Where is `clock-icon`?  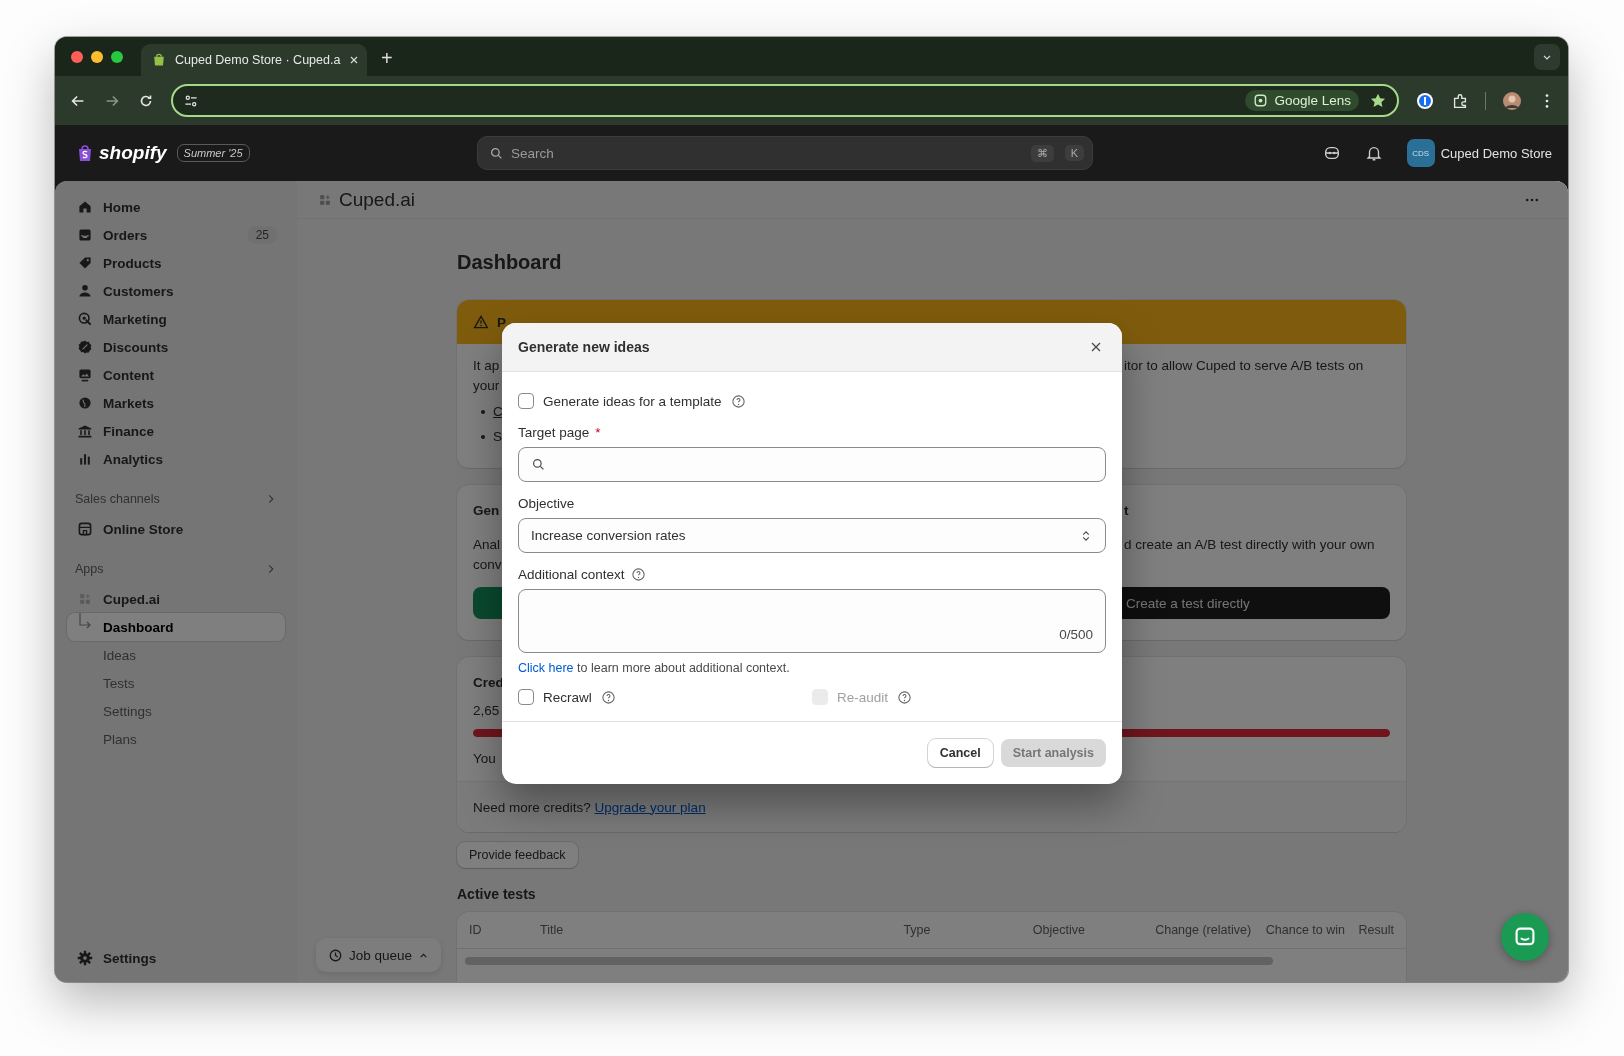
clock-icon is located at coordinates (335, 955).